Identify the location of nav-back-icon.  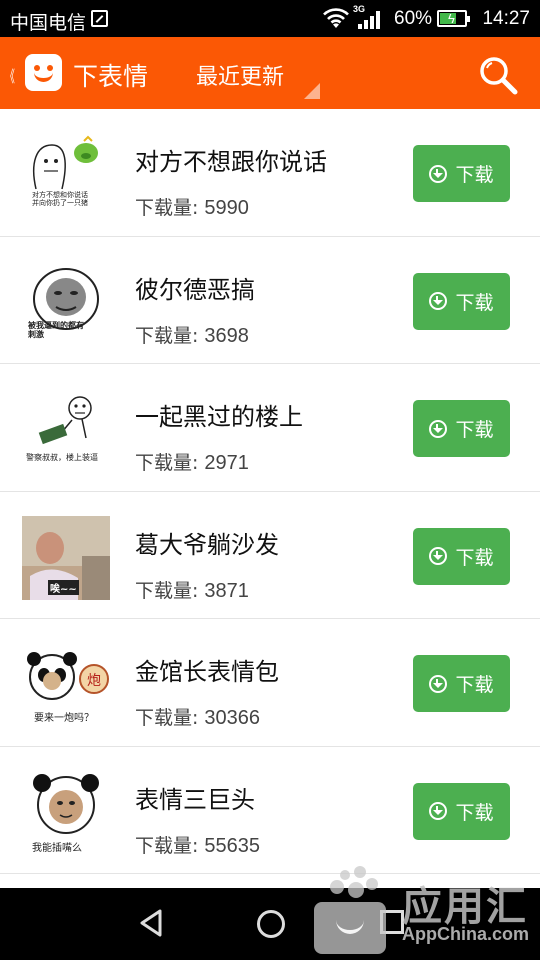
(152, 923).